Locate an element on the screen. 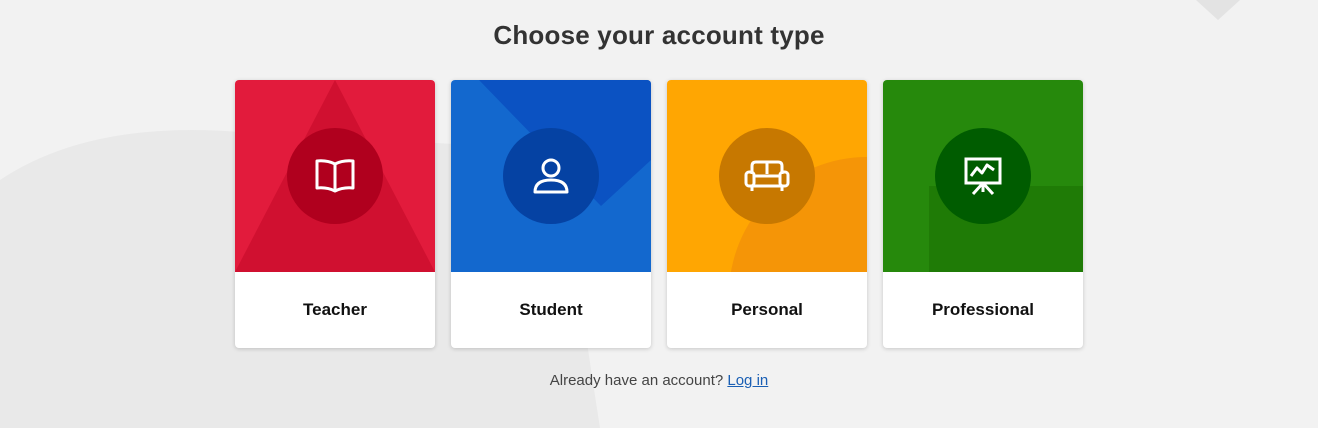 Image resolution: width=1318 pixels, height=428 pixels. professional-icon-circle is located at coordinates (983, 176).